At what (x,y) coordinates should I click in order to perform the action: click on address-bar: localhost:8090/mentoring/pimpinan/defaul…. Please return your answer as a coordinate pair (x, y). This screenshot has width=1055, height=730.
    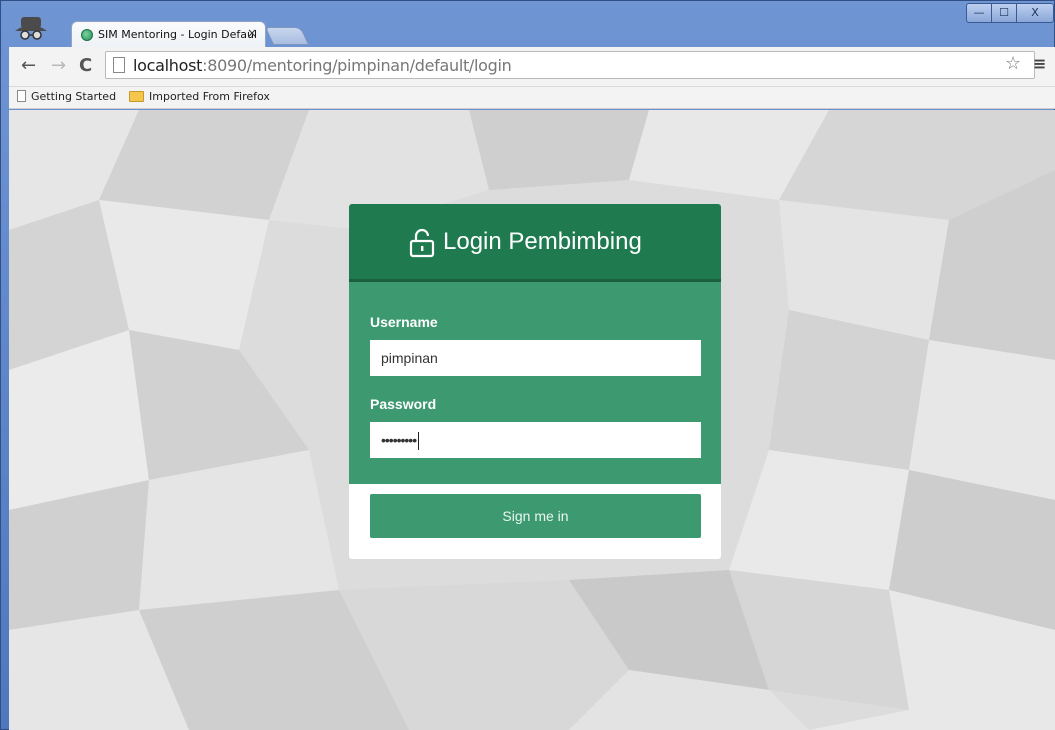
    Looking at the image, I should click on (570, 65).